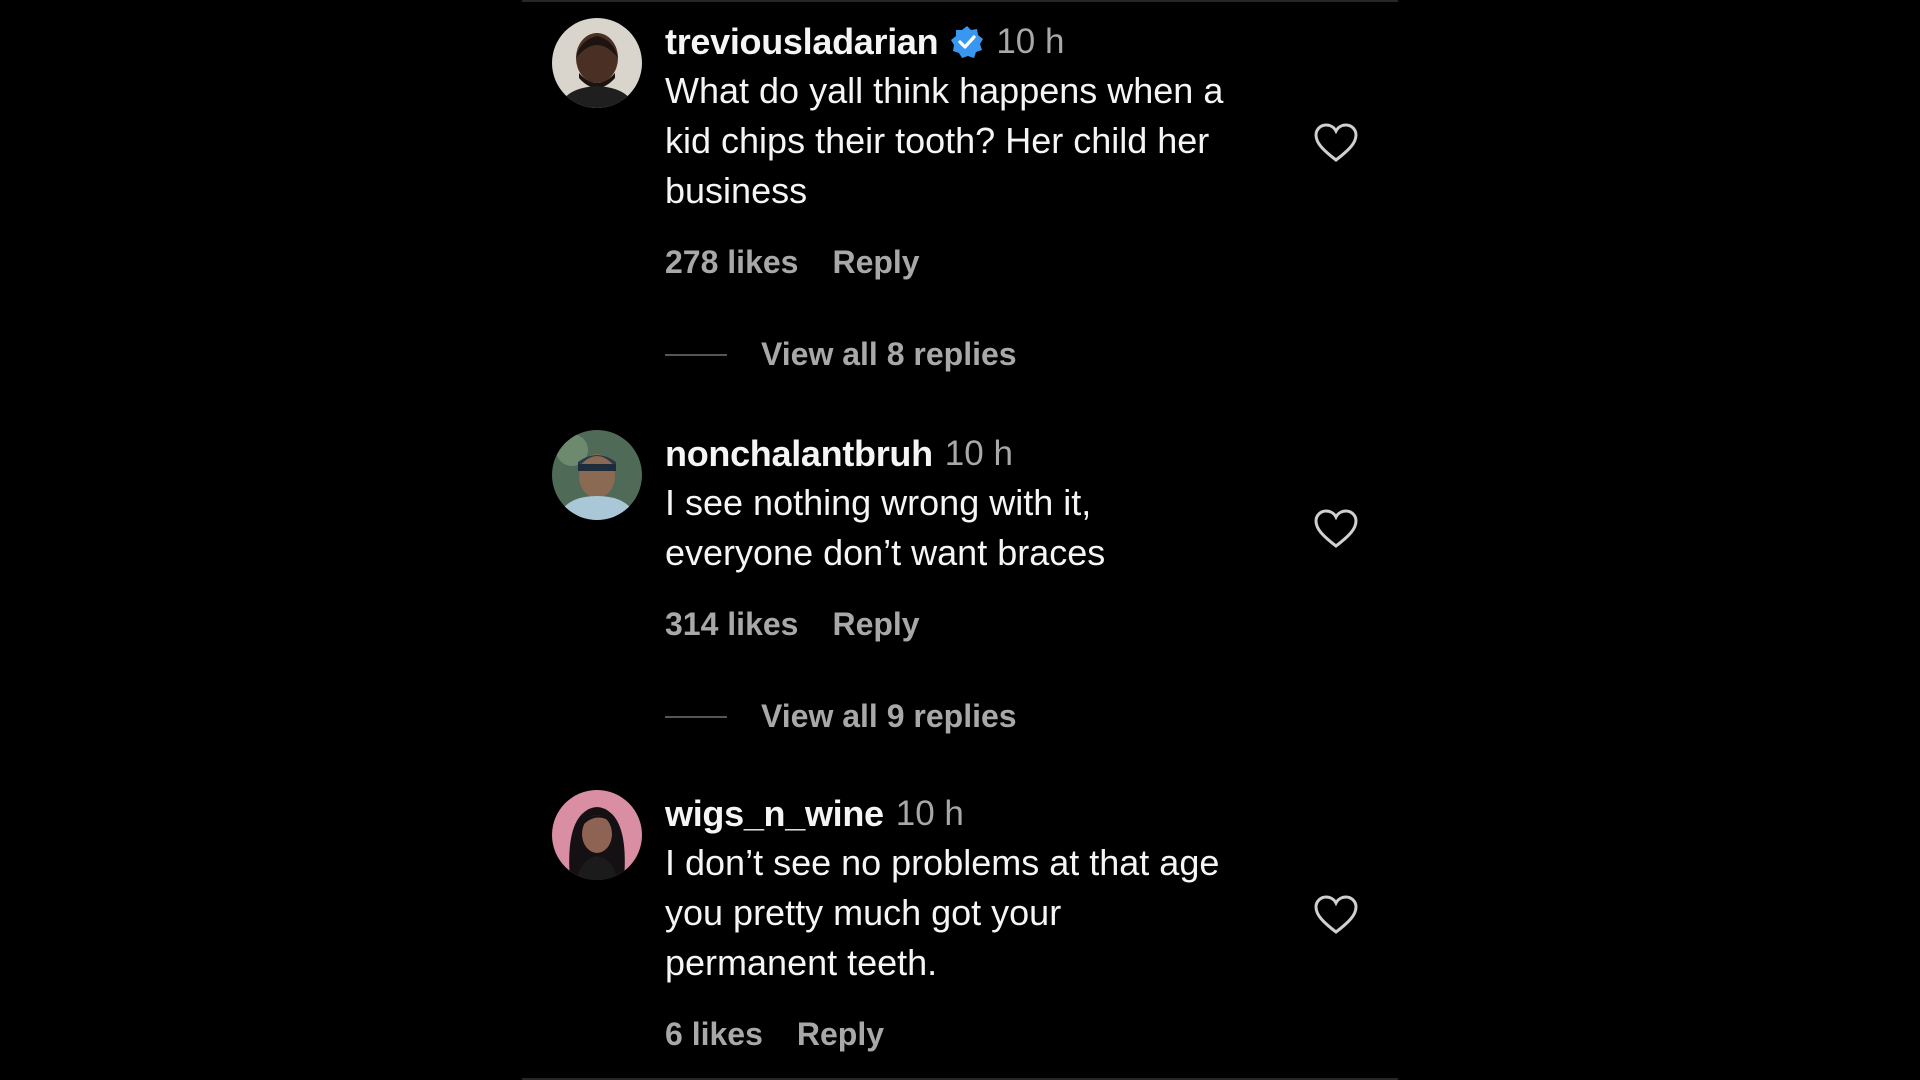 The image size is (1920, 1080). I want to click on comment-header: treviousladarian 10 h, so click(864, 42).